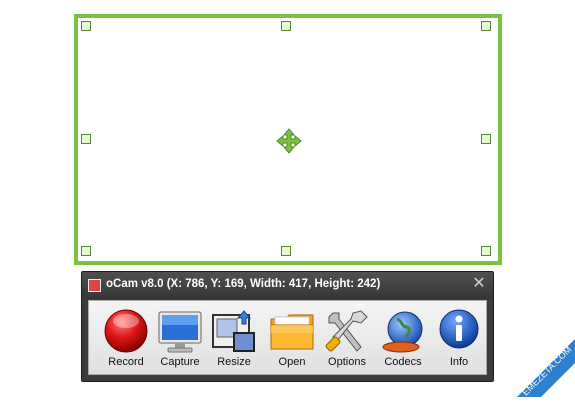 The width and height of the screenshot is (575, 402). I want to click on open-button: Open, so click(292, 339).